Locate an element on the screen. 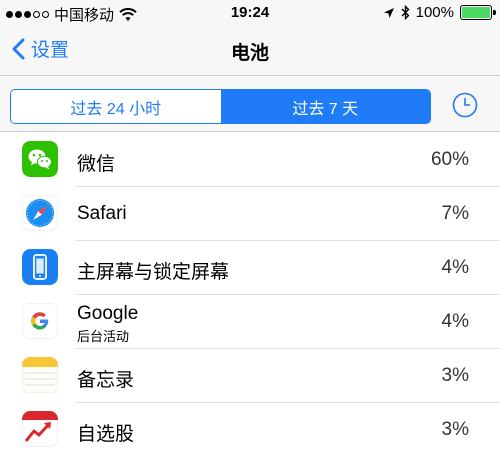 This screenshot has height=458, width=500. app-name: 微信 is located at coordinates (96, 164).